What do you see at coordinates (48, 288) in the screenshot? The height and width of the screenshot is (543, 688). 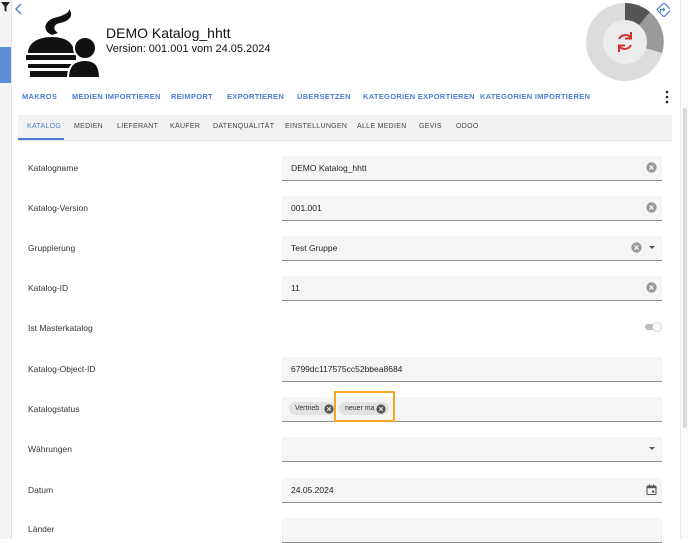 I see `katalog-id-label: Katalog-ID` at bounding box center [48, 288].